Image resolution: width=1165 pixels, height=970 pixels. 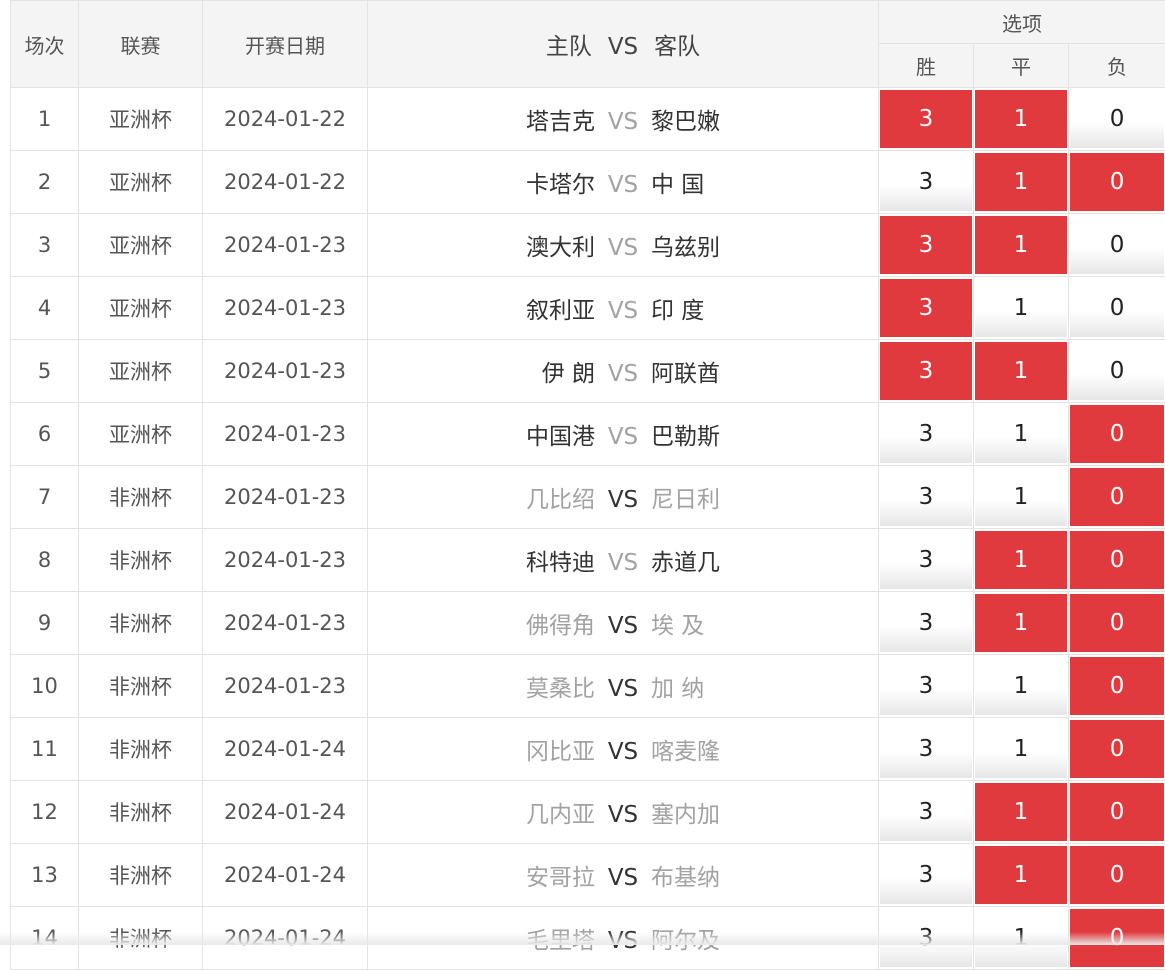 I want to click on match-cell: 几比绍VS尼日利, so click(x=623, y=497).